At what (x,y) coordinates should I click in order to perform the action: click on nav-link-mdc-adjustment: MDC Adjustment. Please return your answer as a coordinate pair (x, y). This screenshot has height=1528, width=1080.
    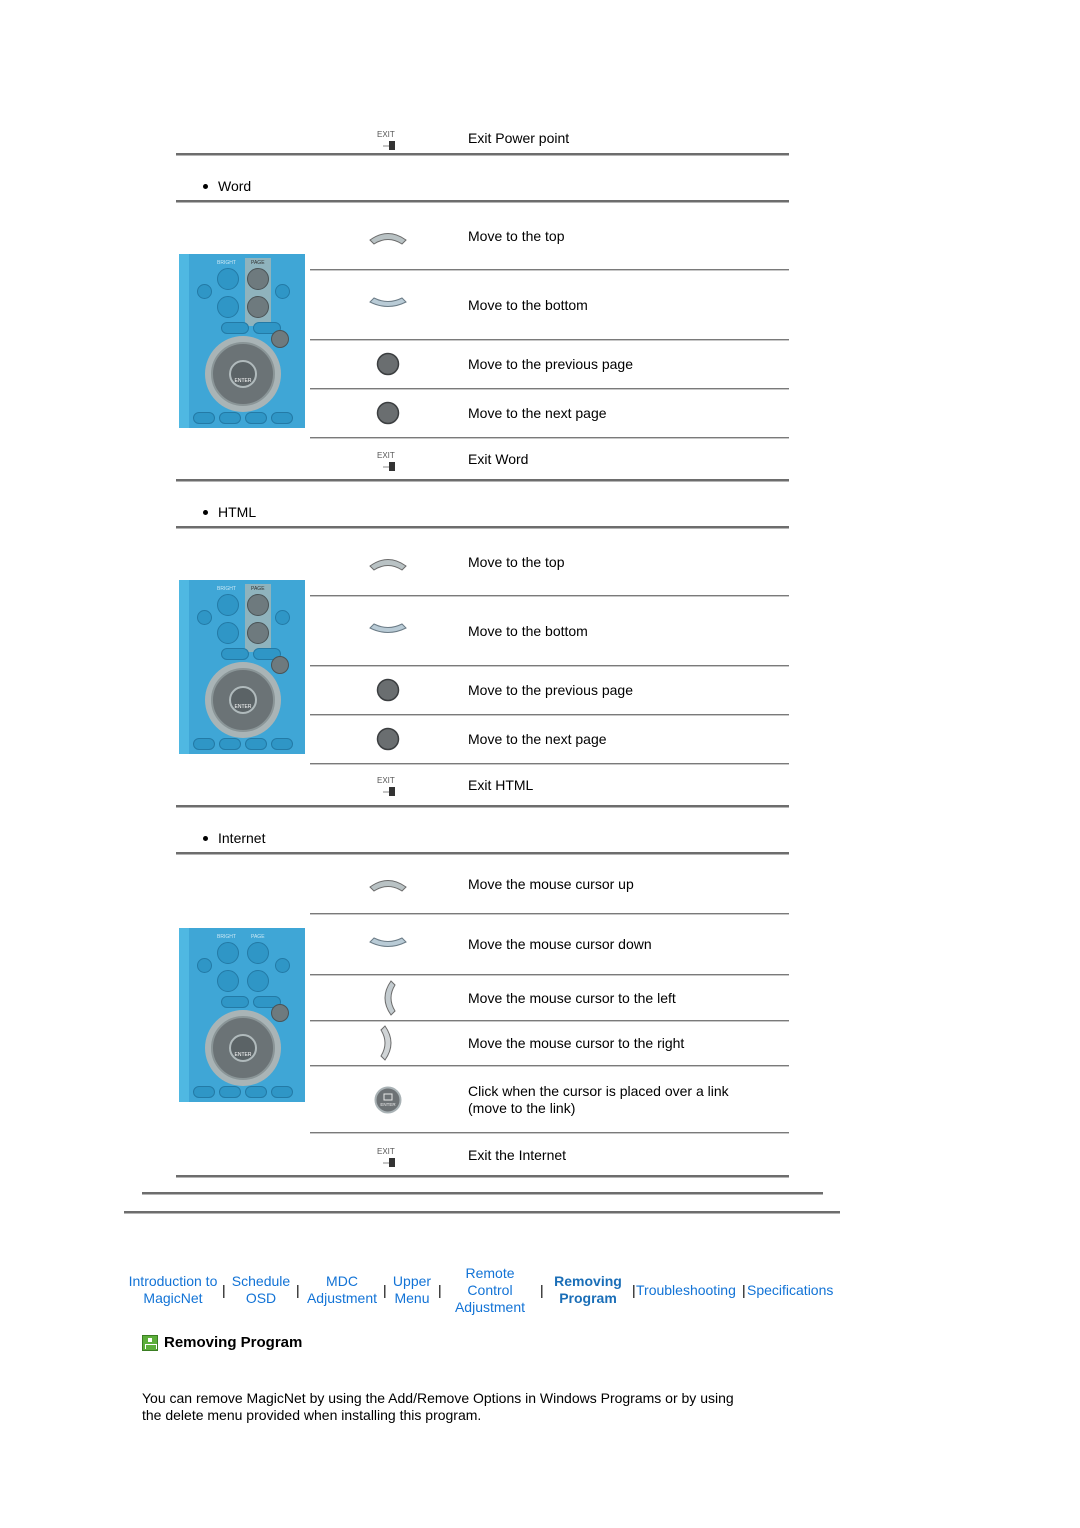
    Looking at the image, I should click on (342, 1290).